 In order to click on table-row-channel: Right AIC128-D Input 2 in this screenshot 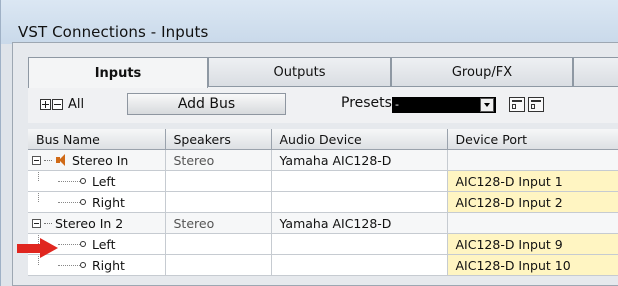, I will do `click(323, 202)`.